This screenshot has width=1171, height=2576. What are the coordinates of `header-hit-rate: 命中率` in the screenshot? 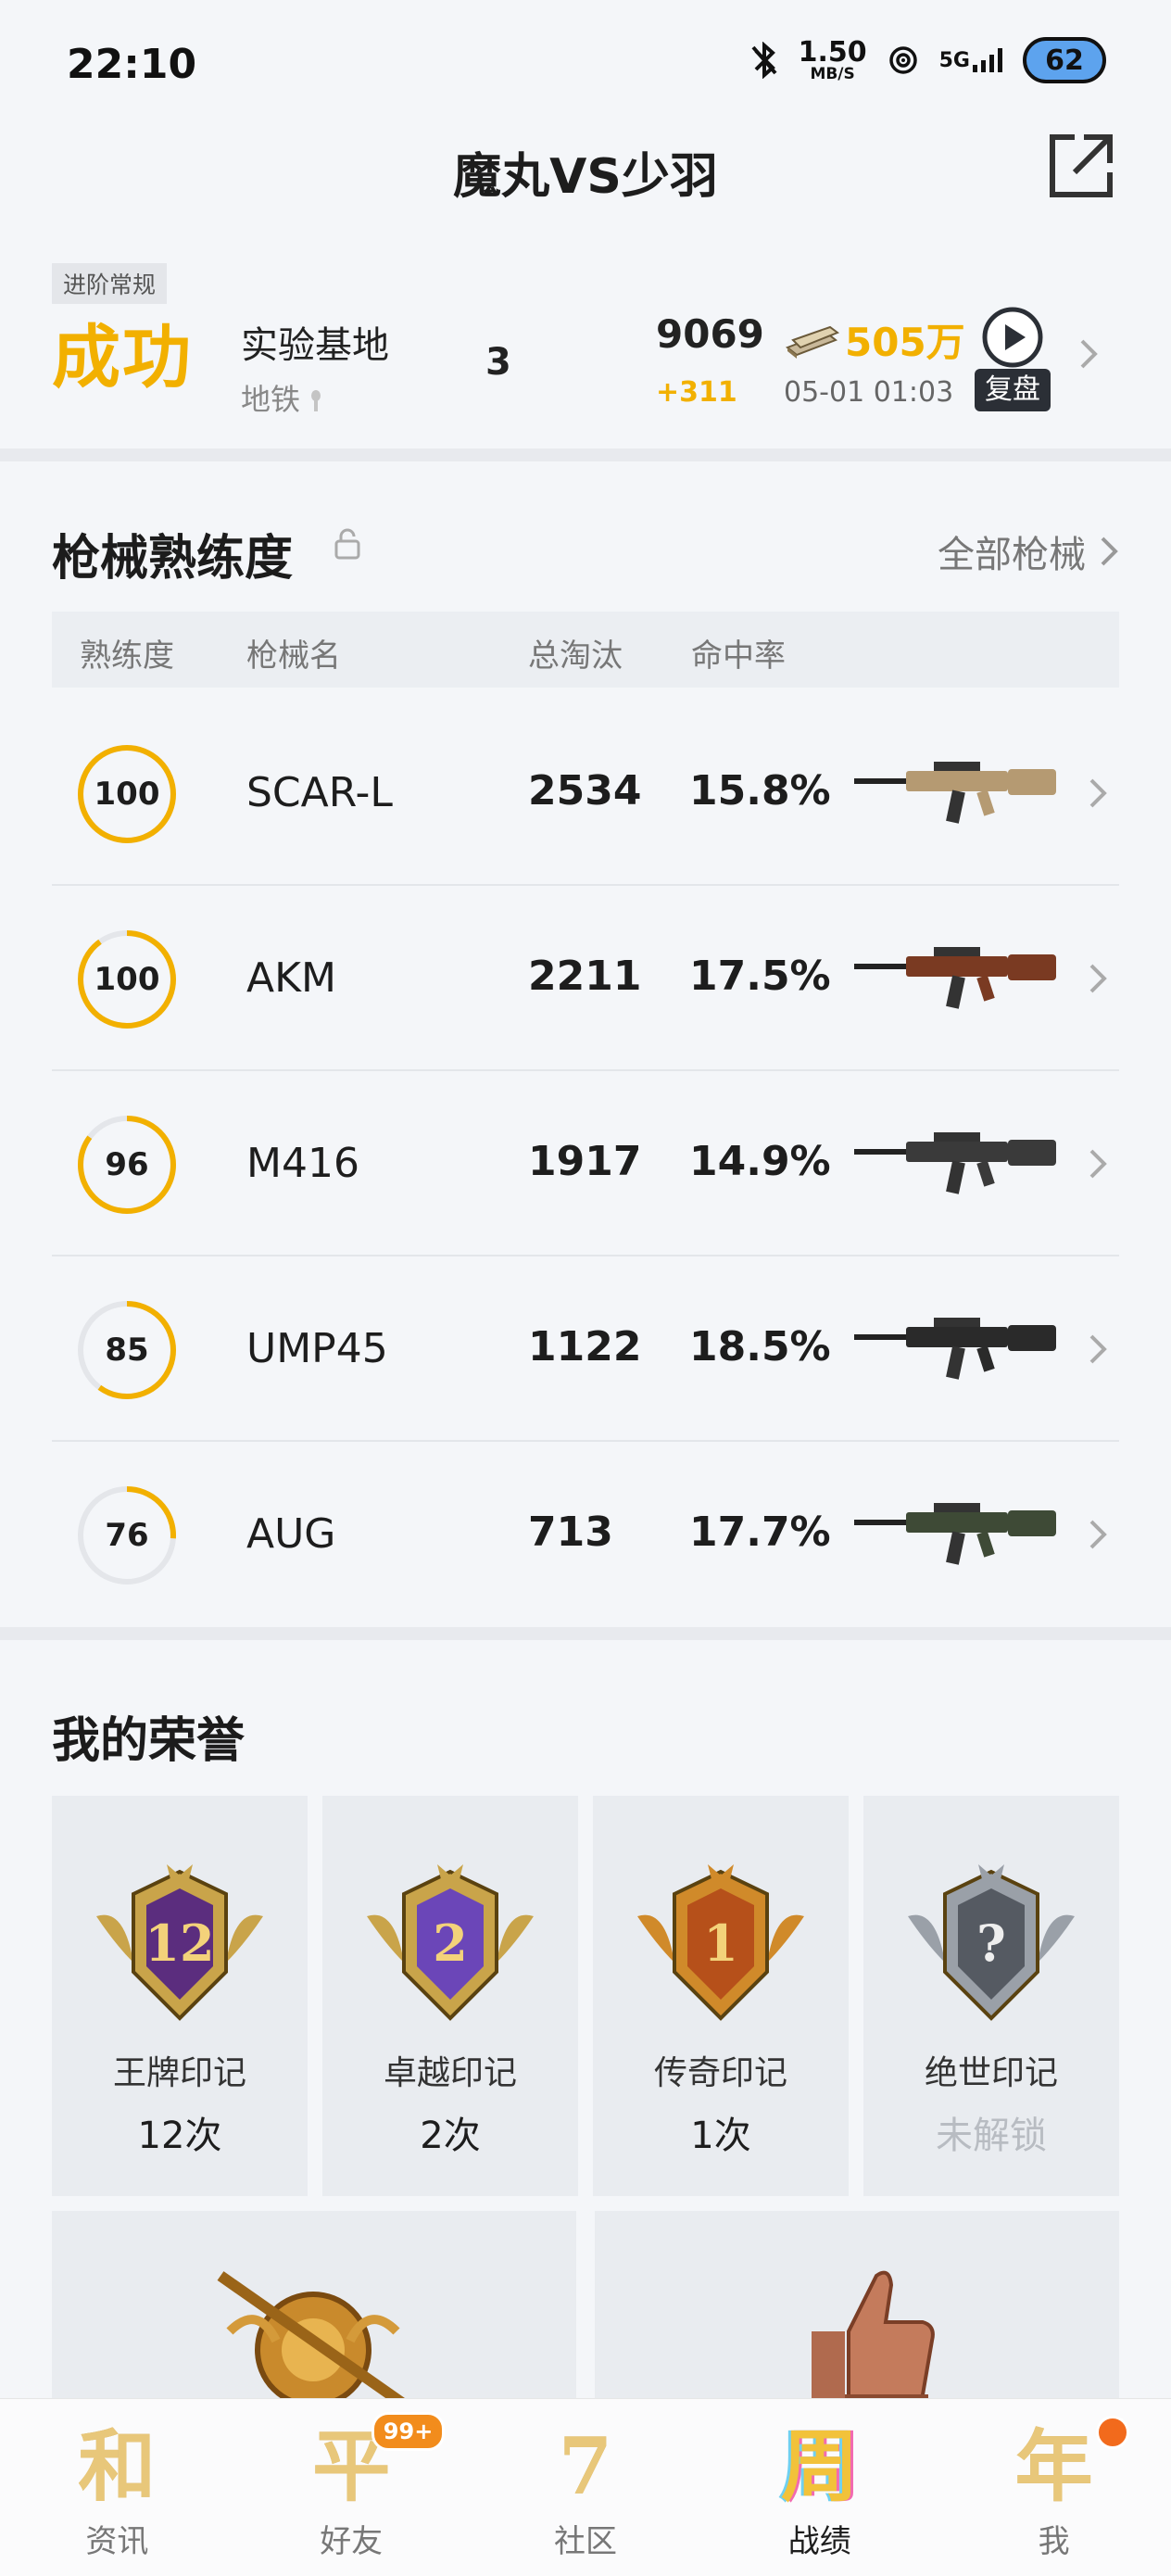 It's located at (739, 656).